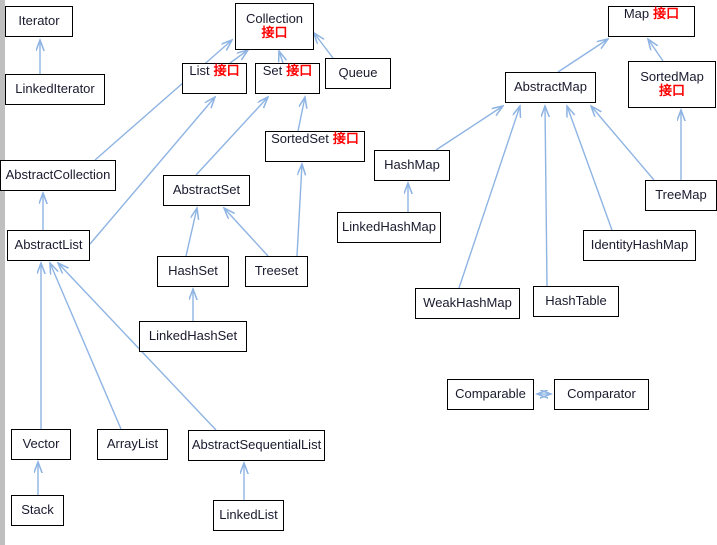  I want to click on class-box-identityhashmap: IdentityHashMap, so click(639, 245).